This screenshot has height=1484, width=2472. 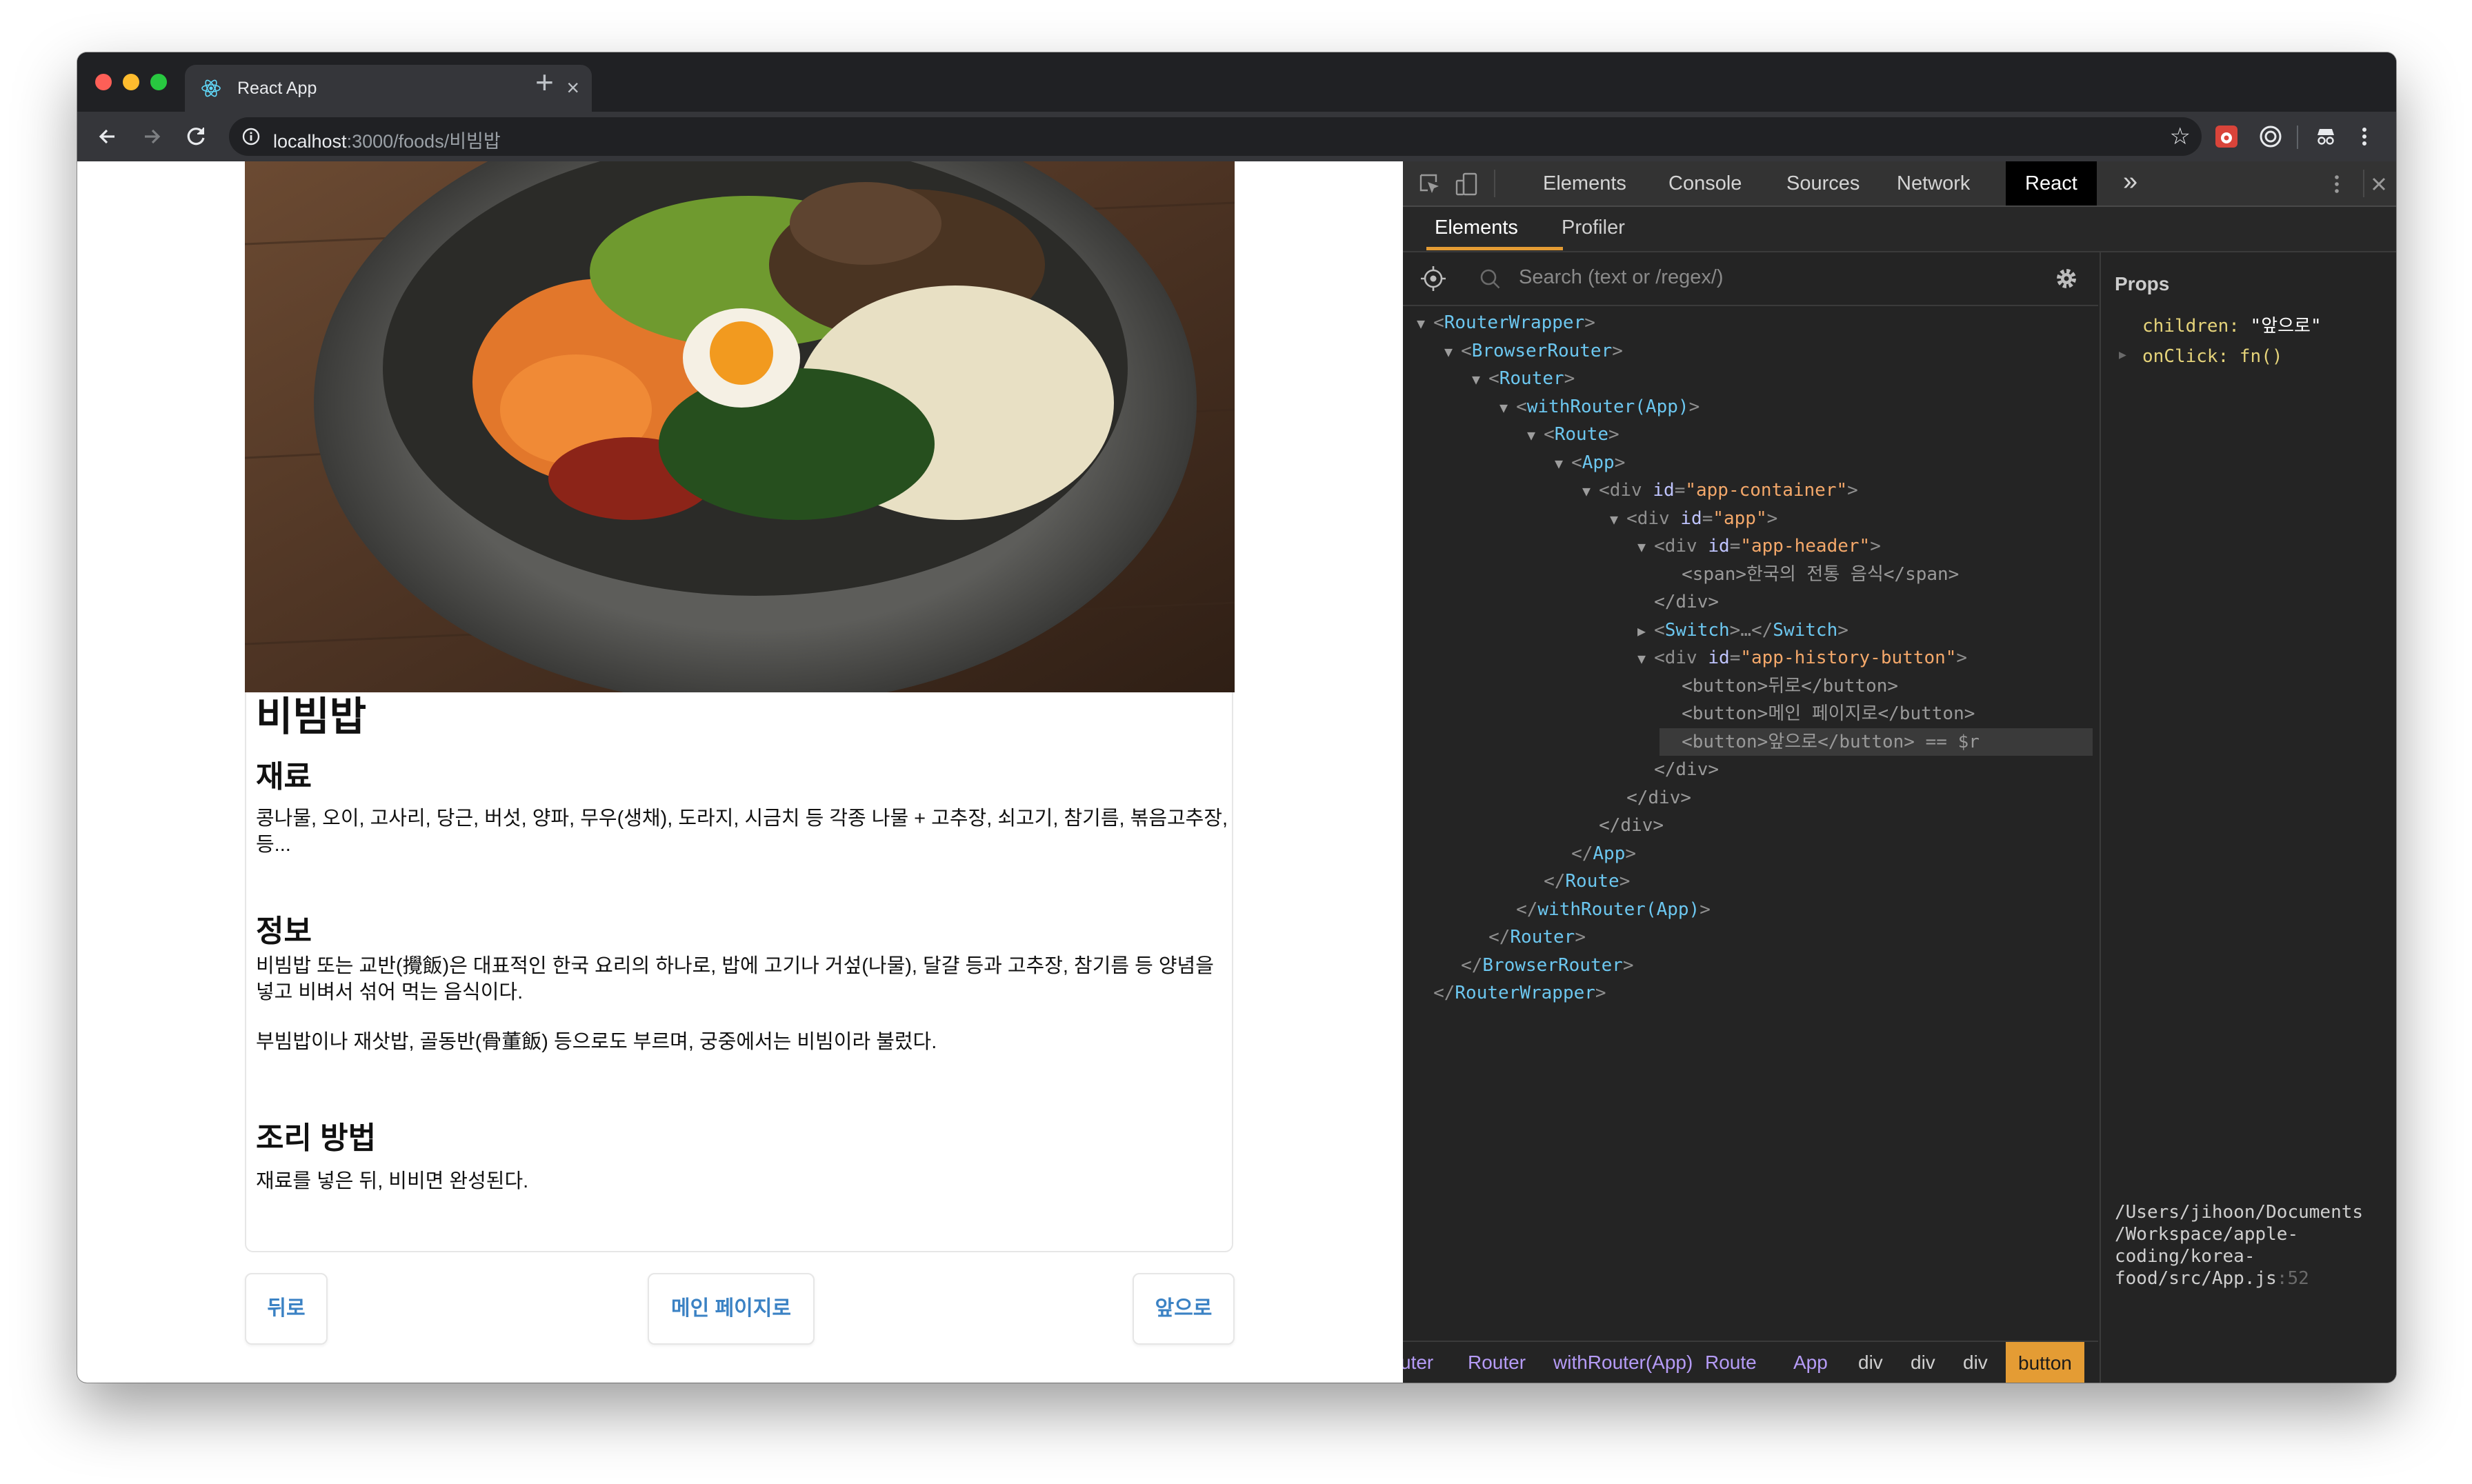 I want to click on tree-node-name: BrowserRouter, so click(x=1553, y=965).